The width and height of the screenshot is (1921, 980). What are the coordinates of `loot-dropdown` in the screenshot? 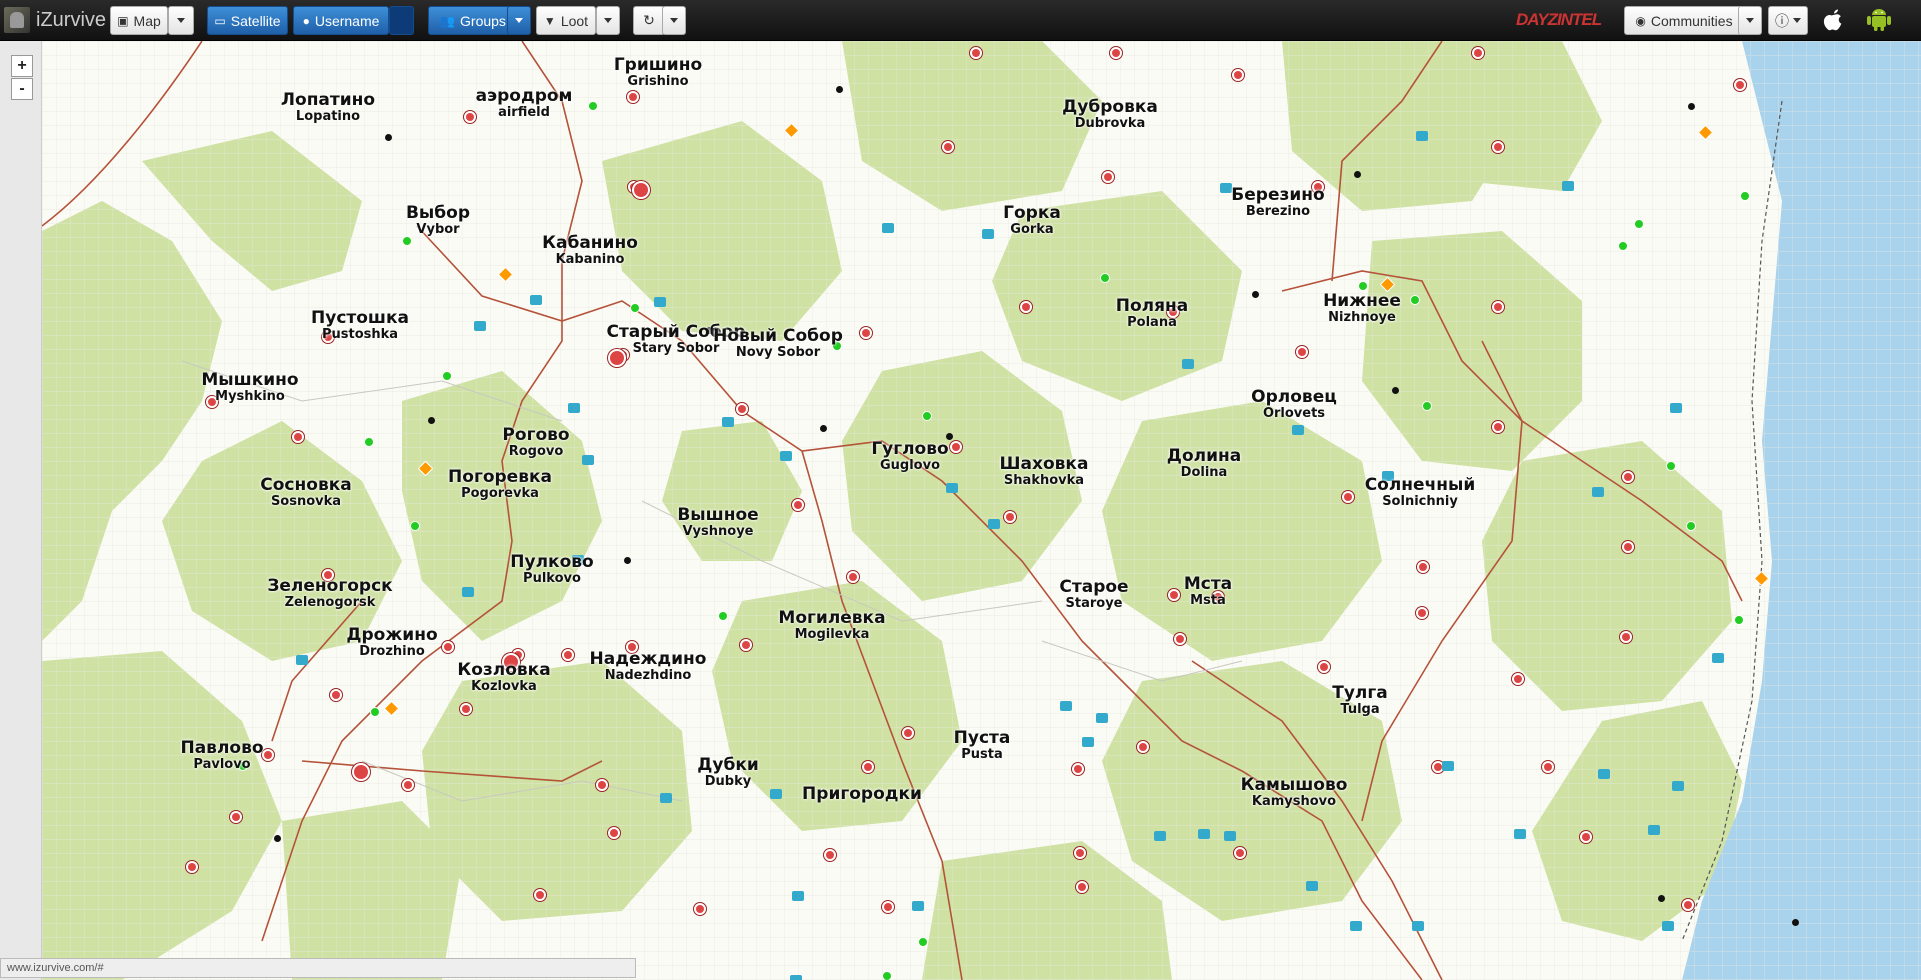 It's located at (608, 20).